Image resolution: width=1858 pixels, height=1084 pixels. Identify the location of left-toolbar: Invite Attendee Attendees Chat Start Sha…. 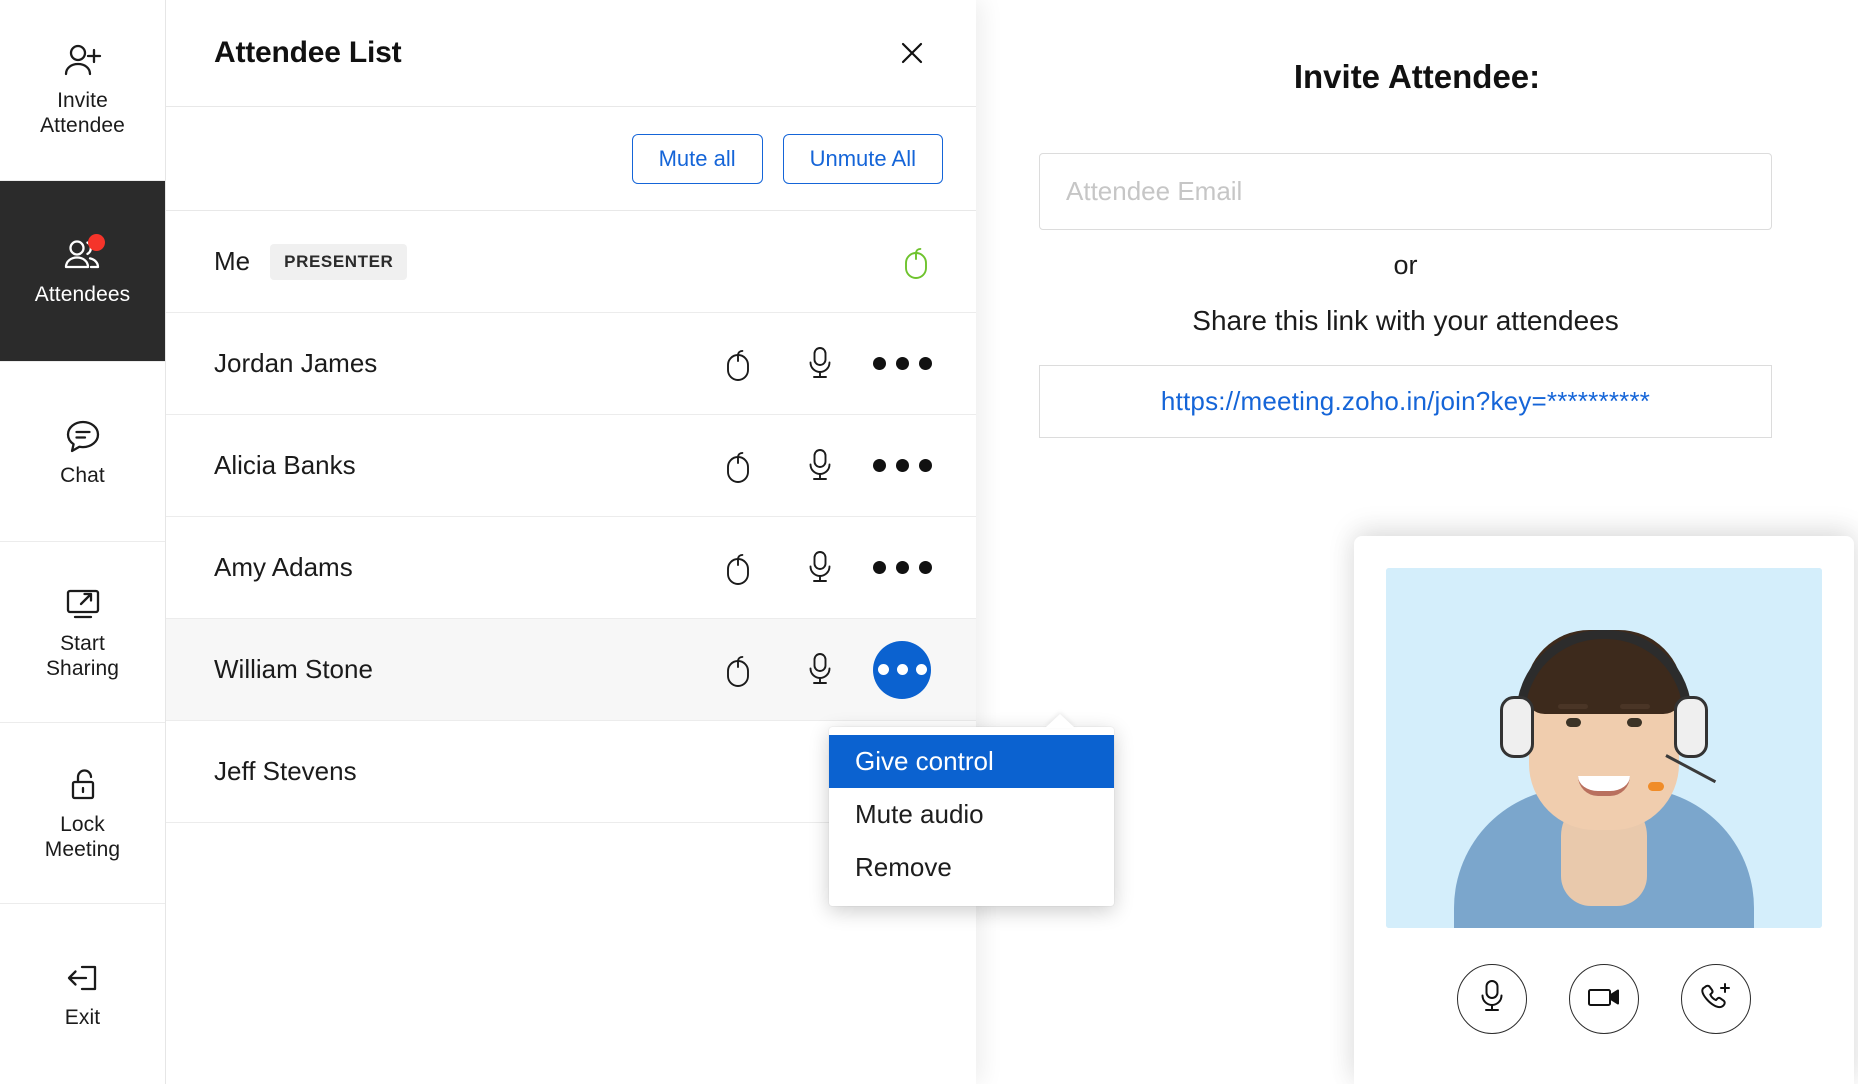
(83, 542).